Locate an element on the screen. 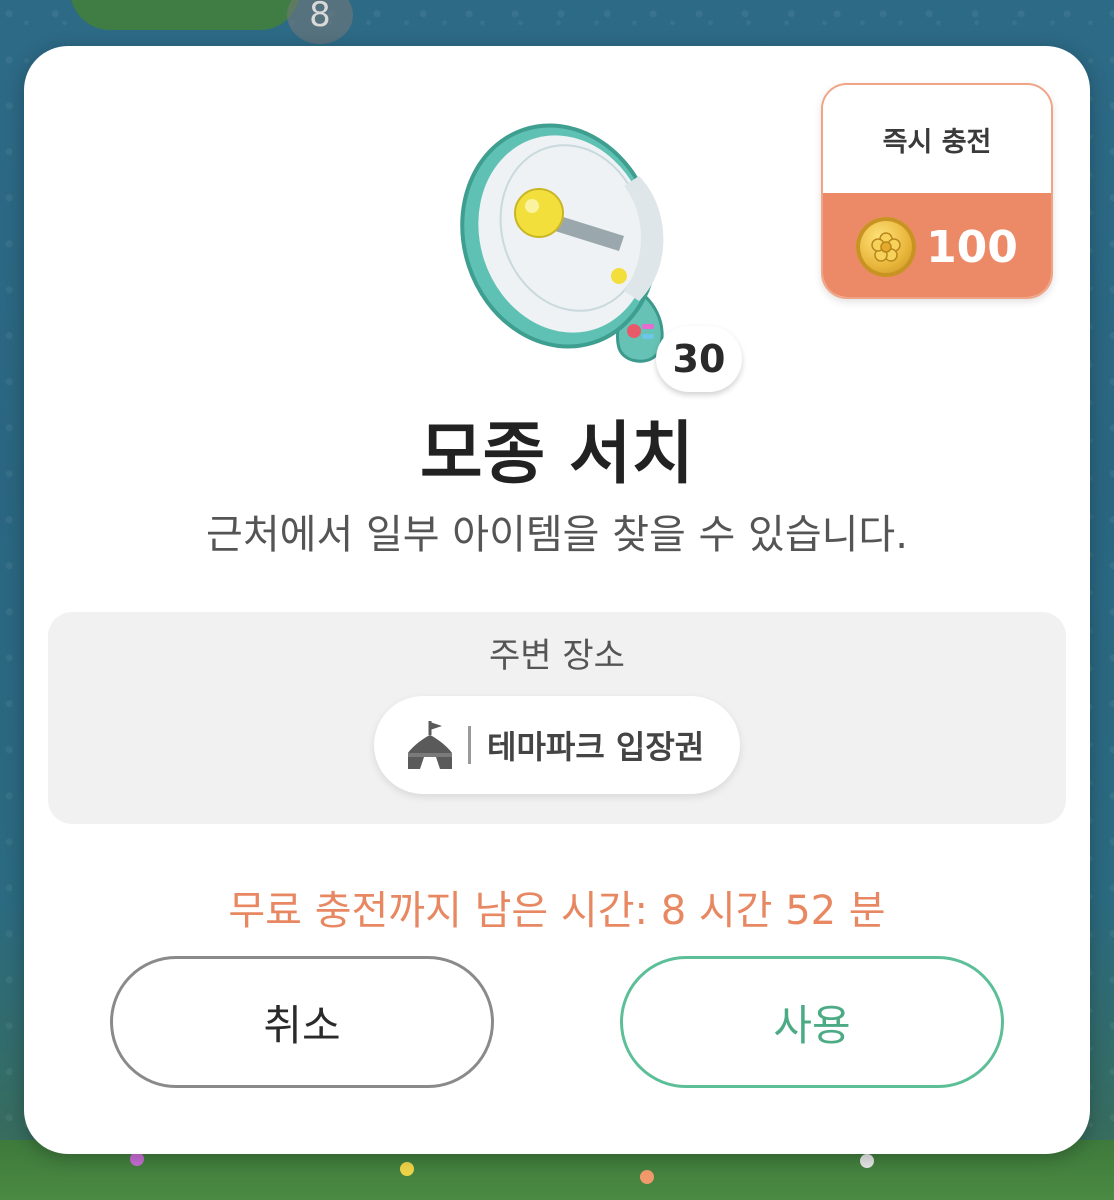 This screenshot has width=1114, height=1200. place-chip-theme-park: 테마파크 입장권 is located at coordinates (557, 745).